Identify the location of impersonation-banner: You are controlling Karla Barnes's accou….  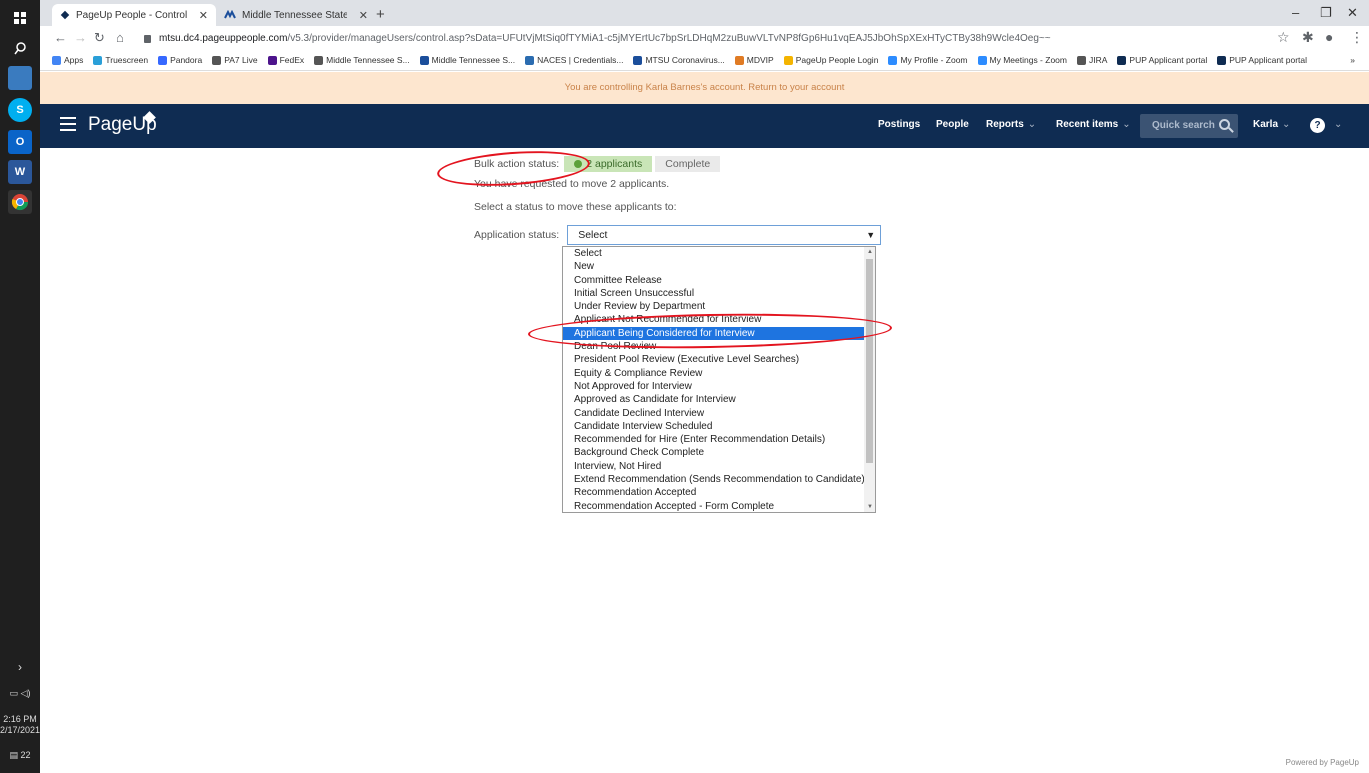
(704, 88).